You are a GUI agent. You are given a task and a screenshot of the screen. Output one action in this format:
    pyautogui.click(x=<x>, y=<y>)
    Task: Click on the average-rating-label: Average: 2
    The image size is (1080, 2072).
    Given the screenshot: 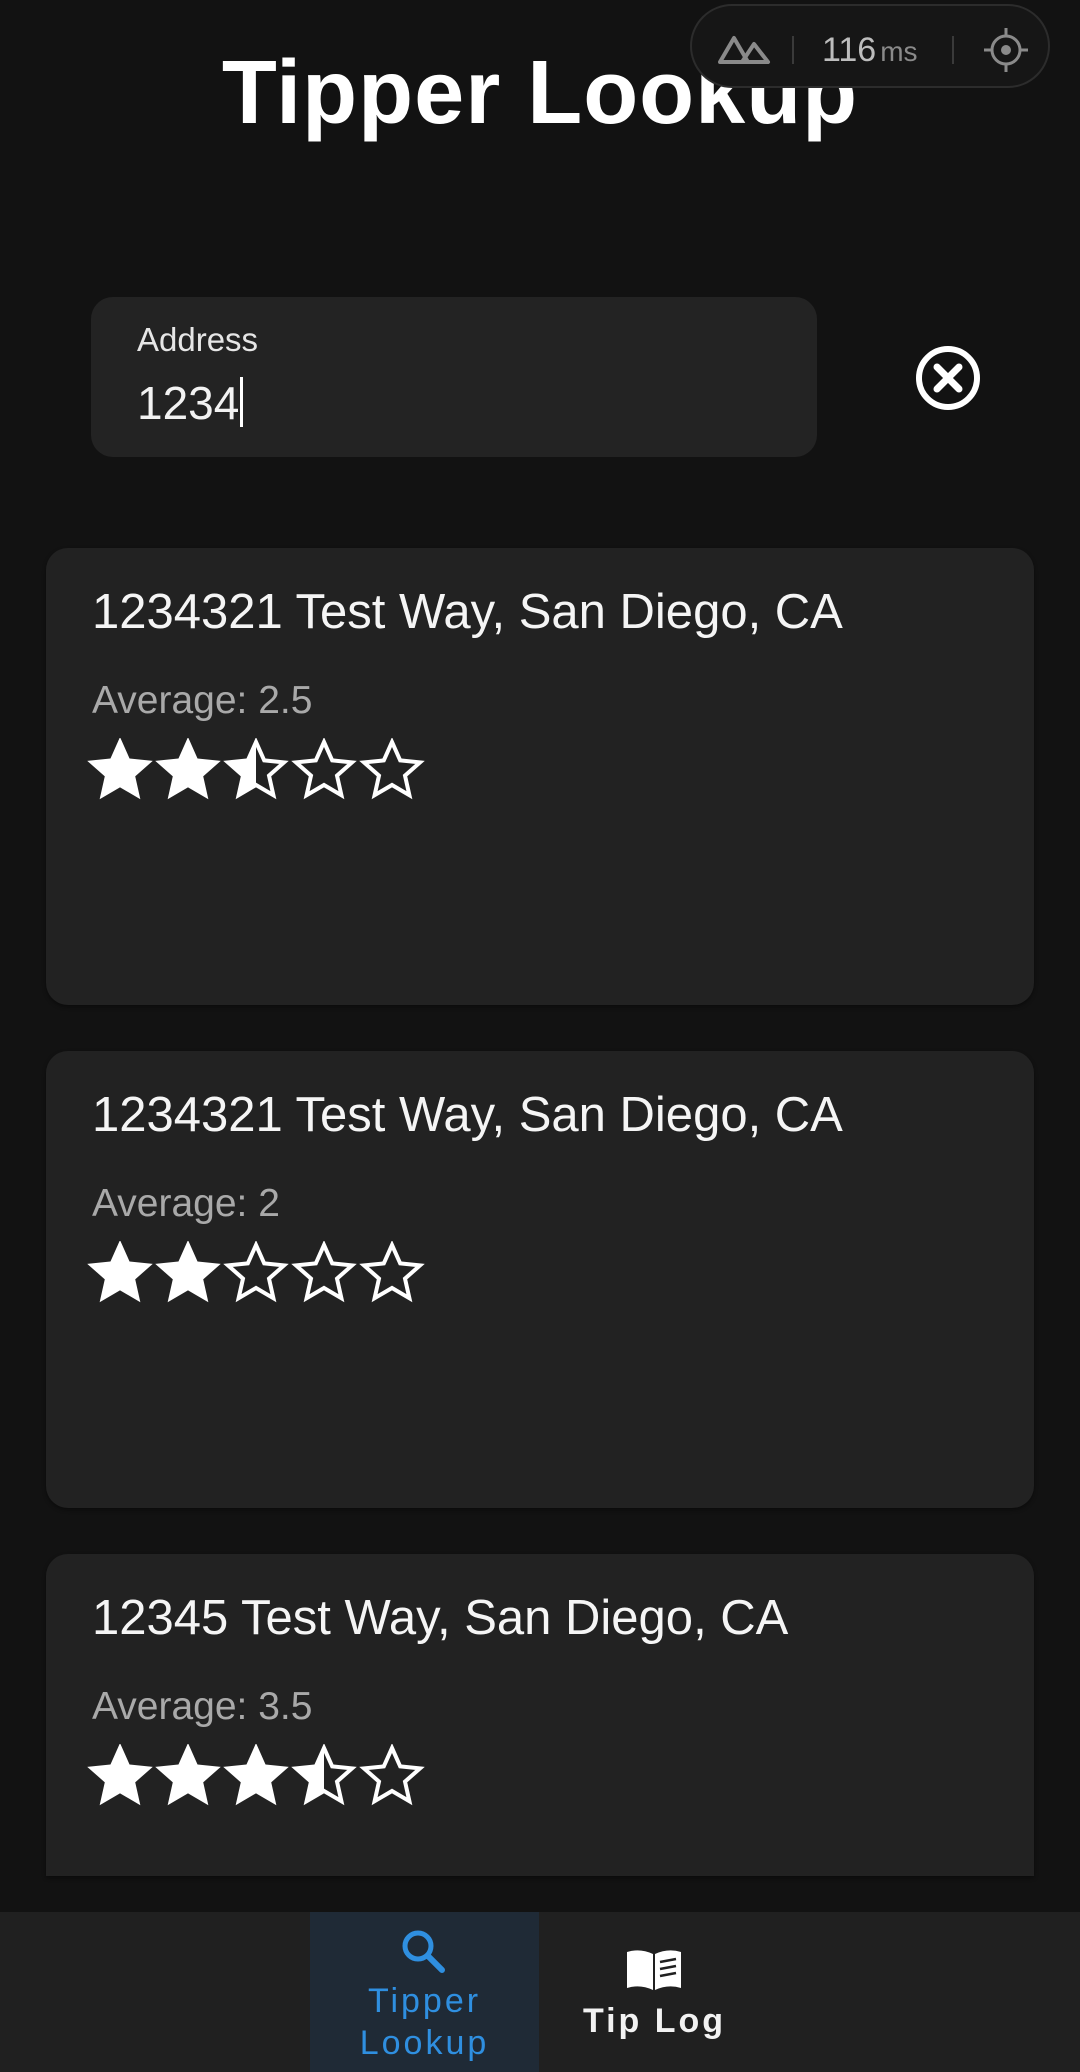 What is the action you would take?
    pyautogui.click(x=186, y=1203)
    